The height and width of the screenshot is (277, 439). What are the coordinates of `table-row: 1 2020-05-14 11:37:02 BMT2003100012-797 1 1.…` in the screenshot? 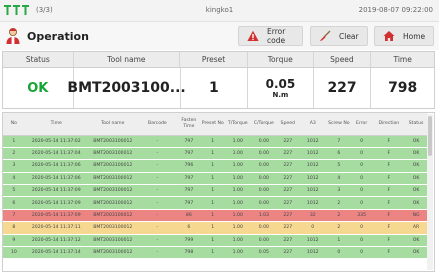 It's located at (215, 141).